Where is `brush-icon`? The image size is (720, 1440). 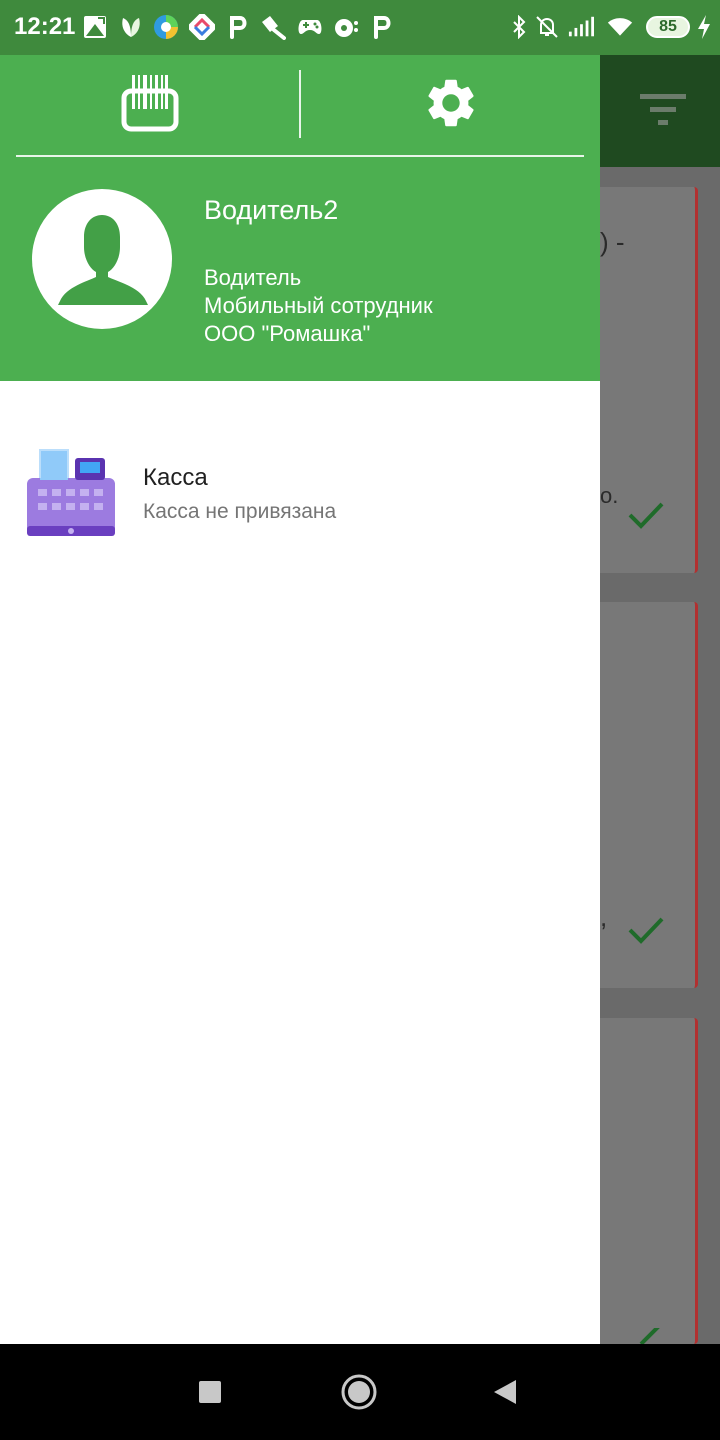
brush-icon is located at coordinates (273, 27).